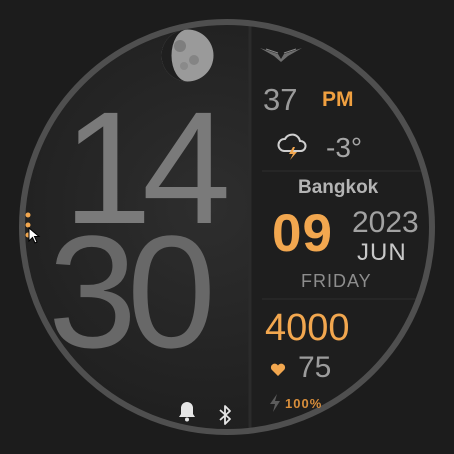  I want to click on seconds-display: 37, so click(280, 99).